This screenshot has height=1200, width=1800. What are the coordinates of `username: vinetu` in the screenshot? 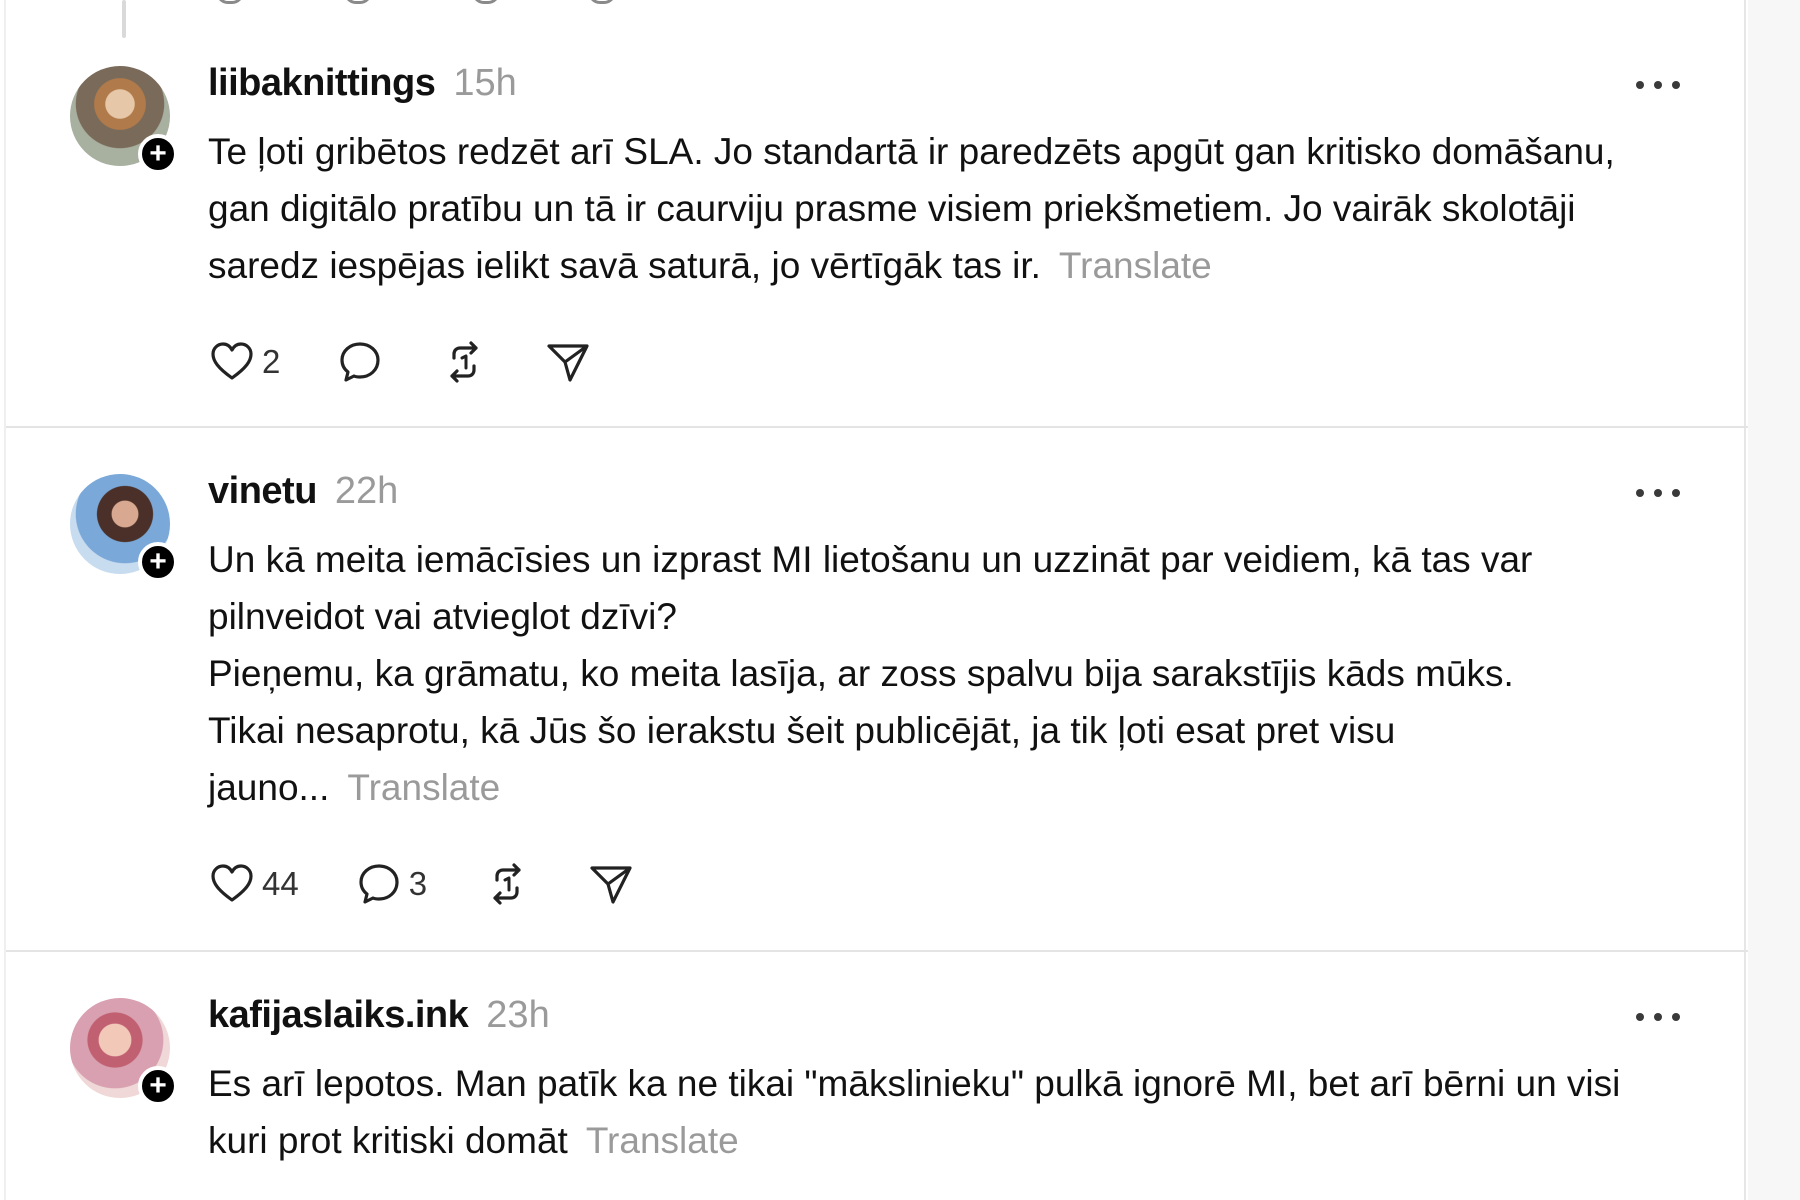 It's located at (262, 491).